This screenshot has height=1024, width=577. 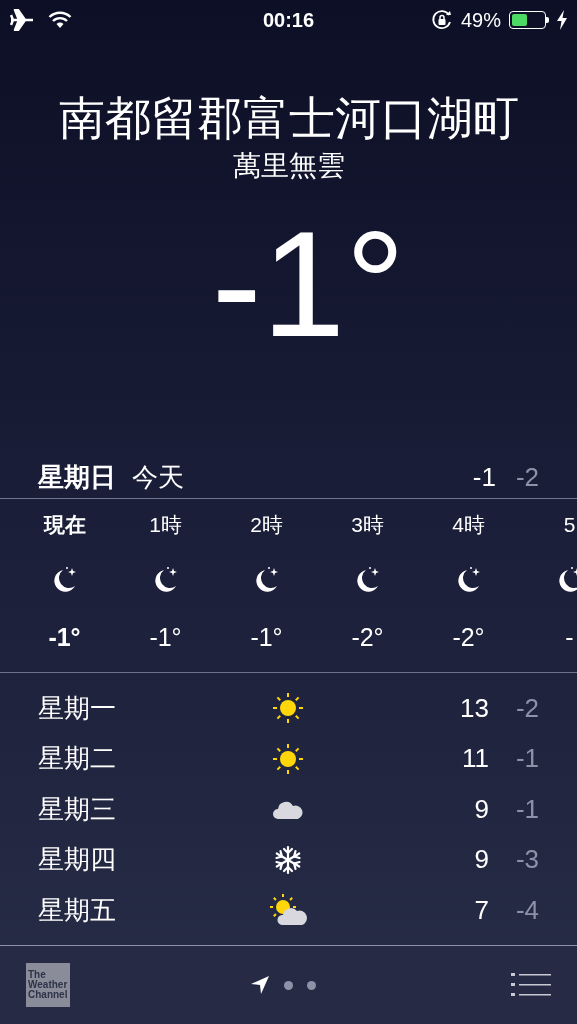 I want to click on location-arrow-icon, so click(x=259, y=985).